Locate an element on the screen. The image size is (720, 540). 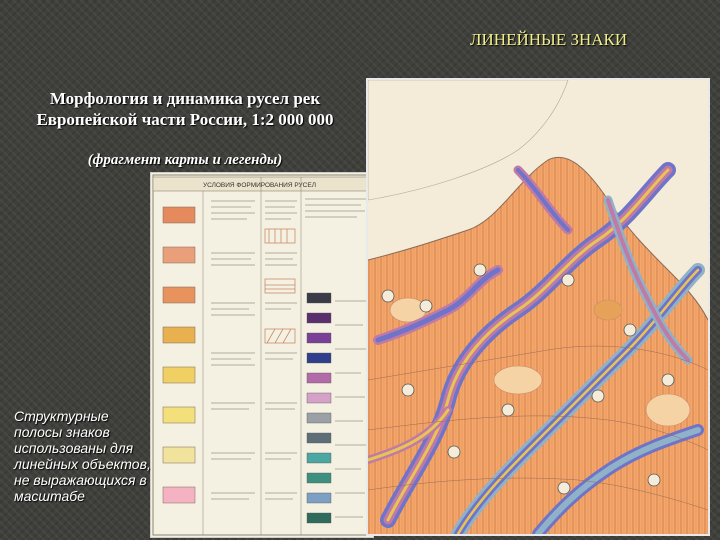
subtitle-note: (фрагмент карты и легенды) is located at coordinates (185, 160).